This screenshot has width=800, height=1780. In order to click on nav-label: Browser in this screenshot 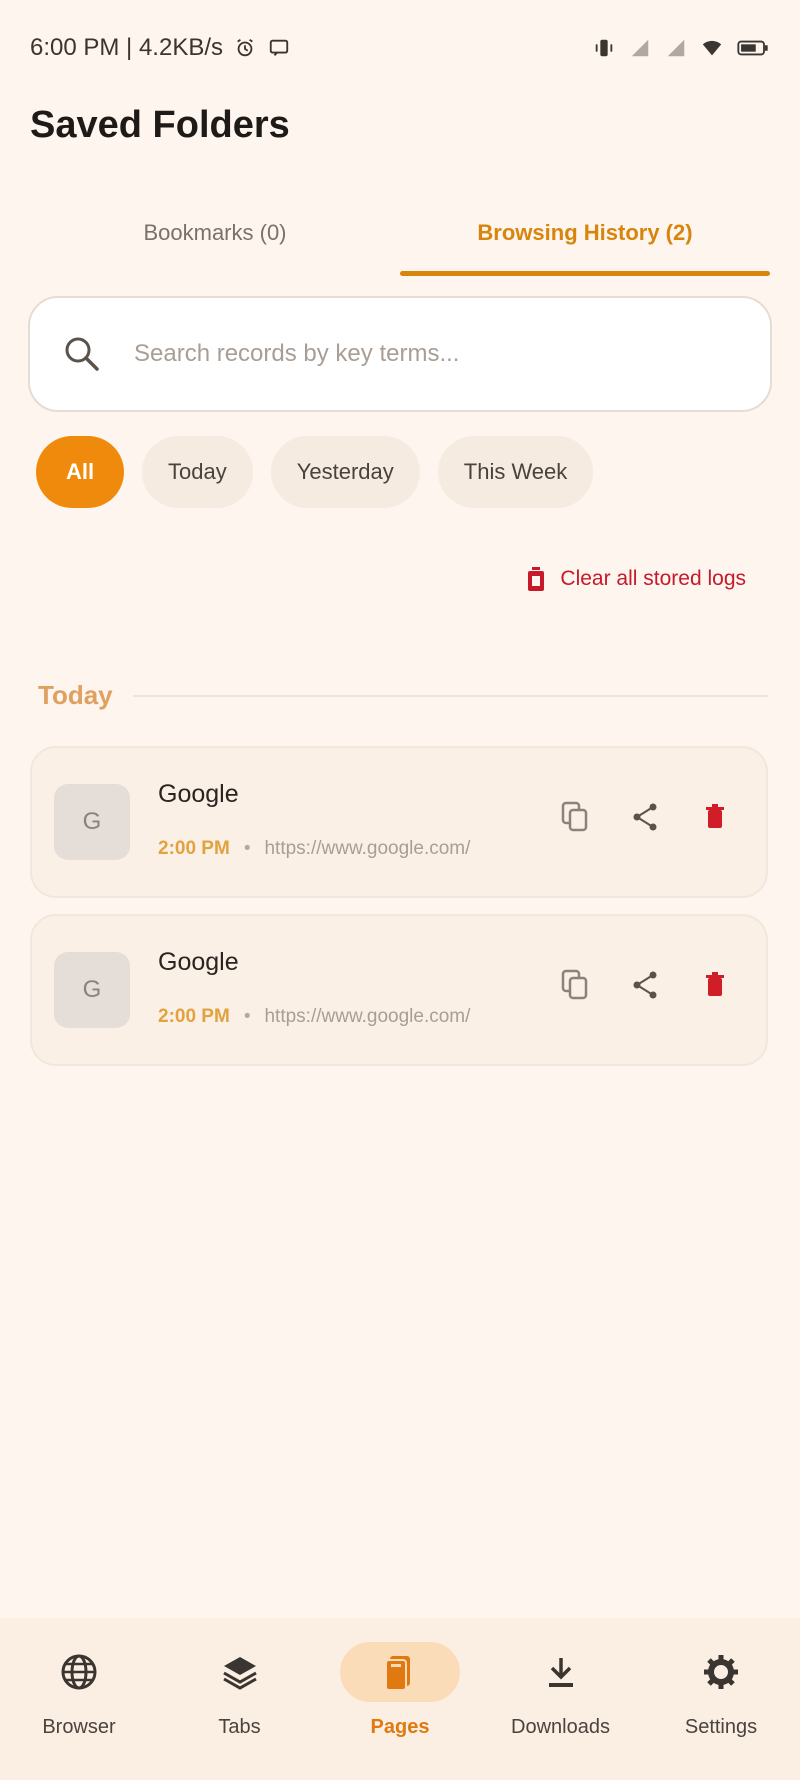, I will do `click(79, 1727)`.